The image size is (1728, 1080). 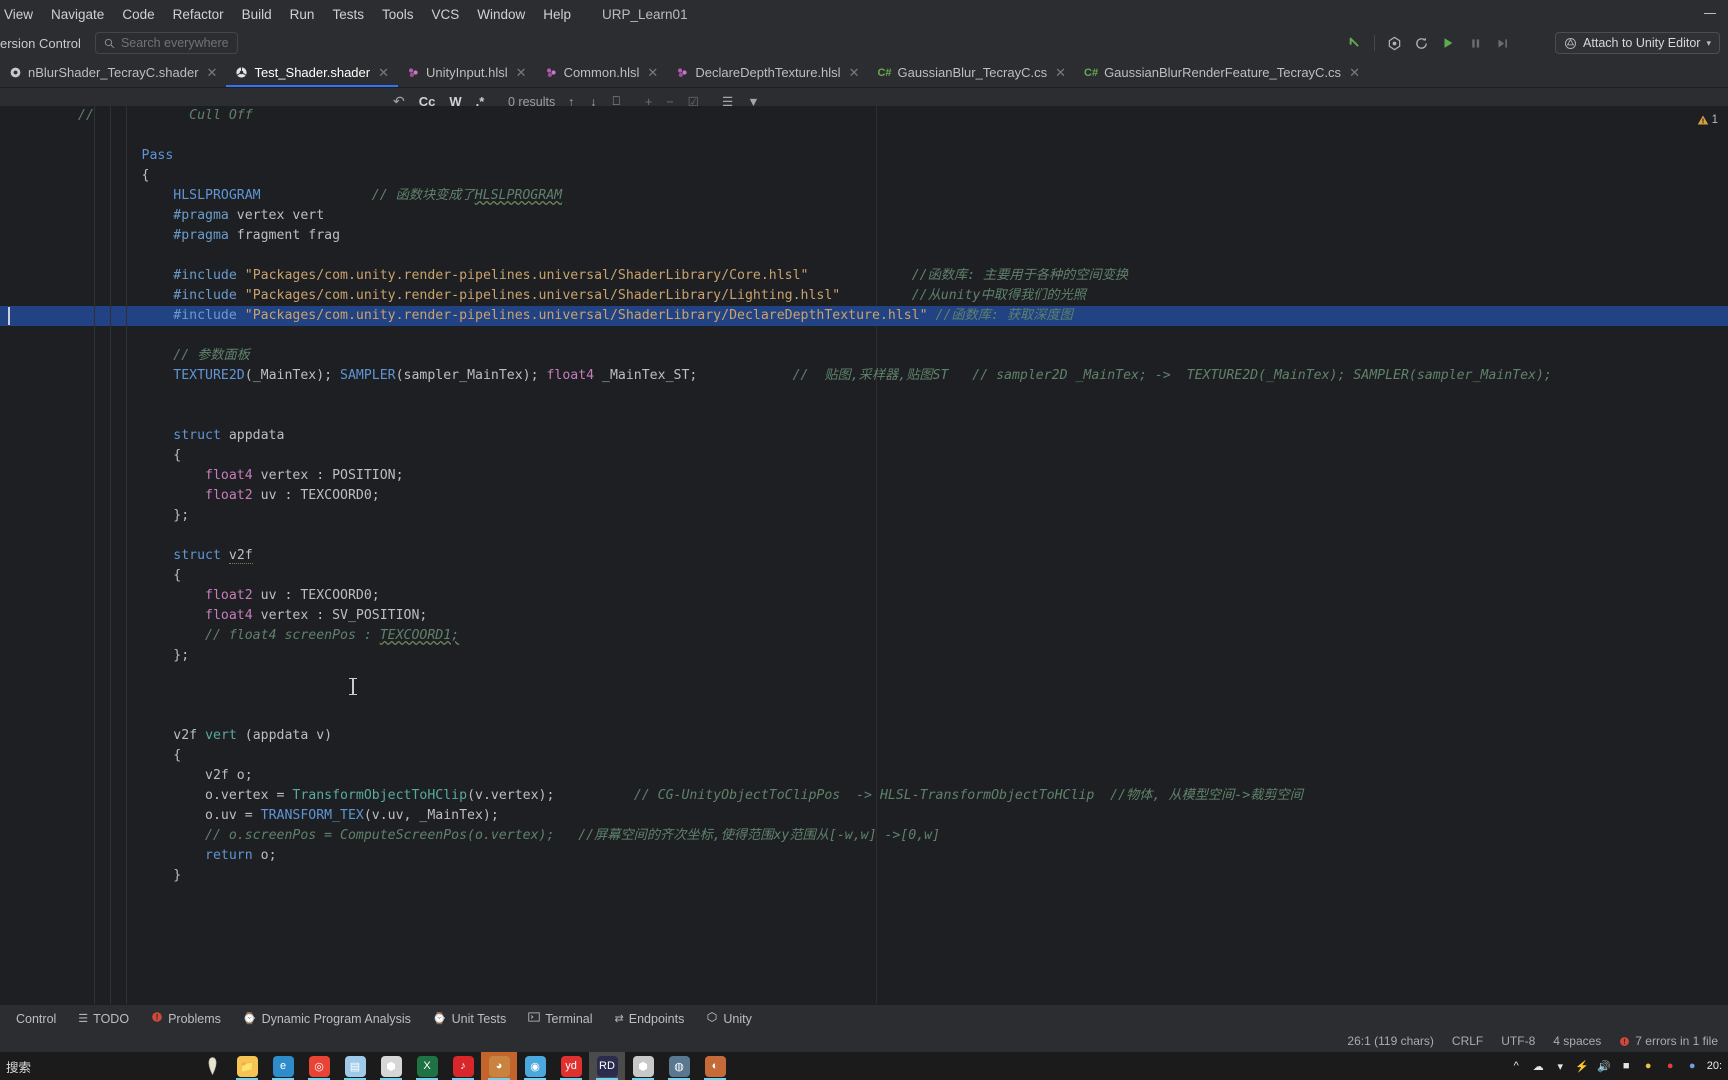 I want to click on code-line: #pragma vertex vert, so click(x=864, y=216).